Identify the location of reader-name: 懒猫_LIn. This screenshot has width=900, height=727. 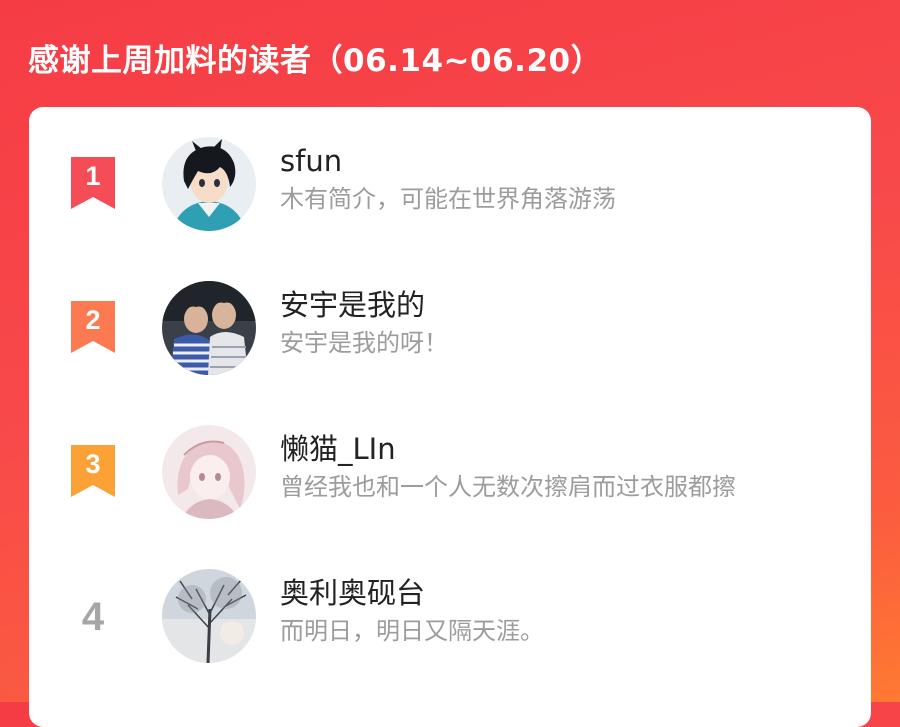
(338, 449).